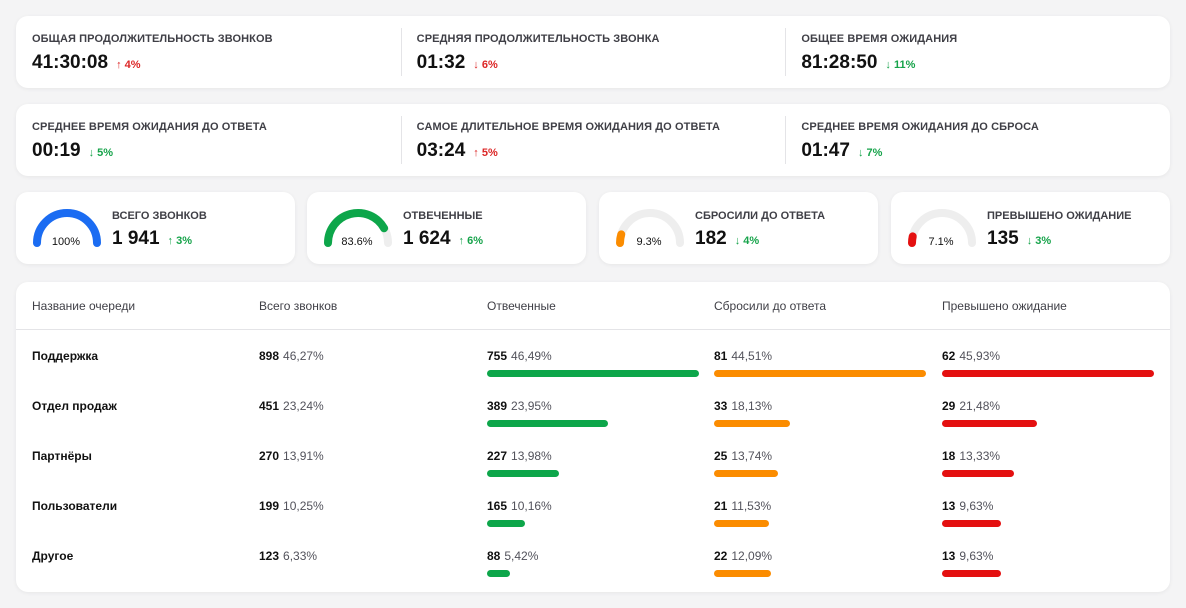 This screenshot has width=1186, height=608. What do you see at coordinates (1004, 306) in the screenshot?
I see `column-header-wait-exceeded: Превышено ожидание` at bounding box center [1004, 306].